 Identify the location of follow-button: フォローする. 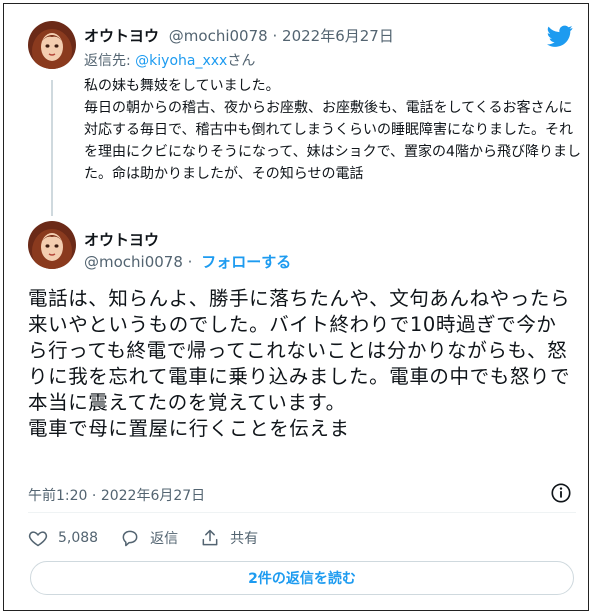
(246, 262).